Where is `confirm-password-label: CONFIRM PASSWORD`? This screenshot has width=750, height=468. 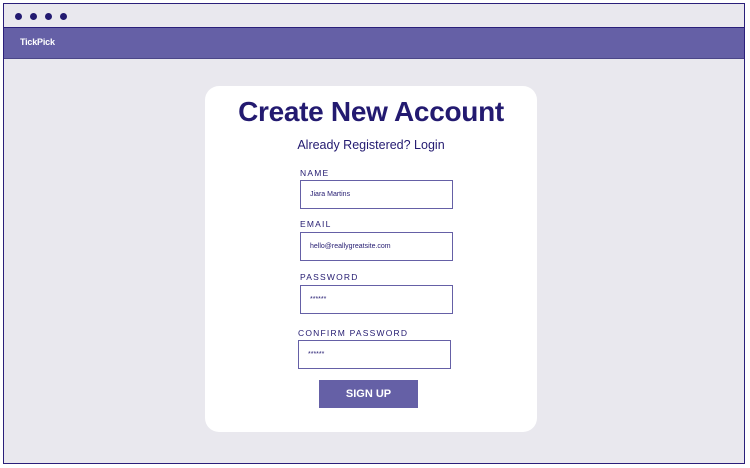
confirm-password-label: CONFIRM PASSWORD is located at coordinates (353, 333).